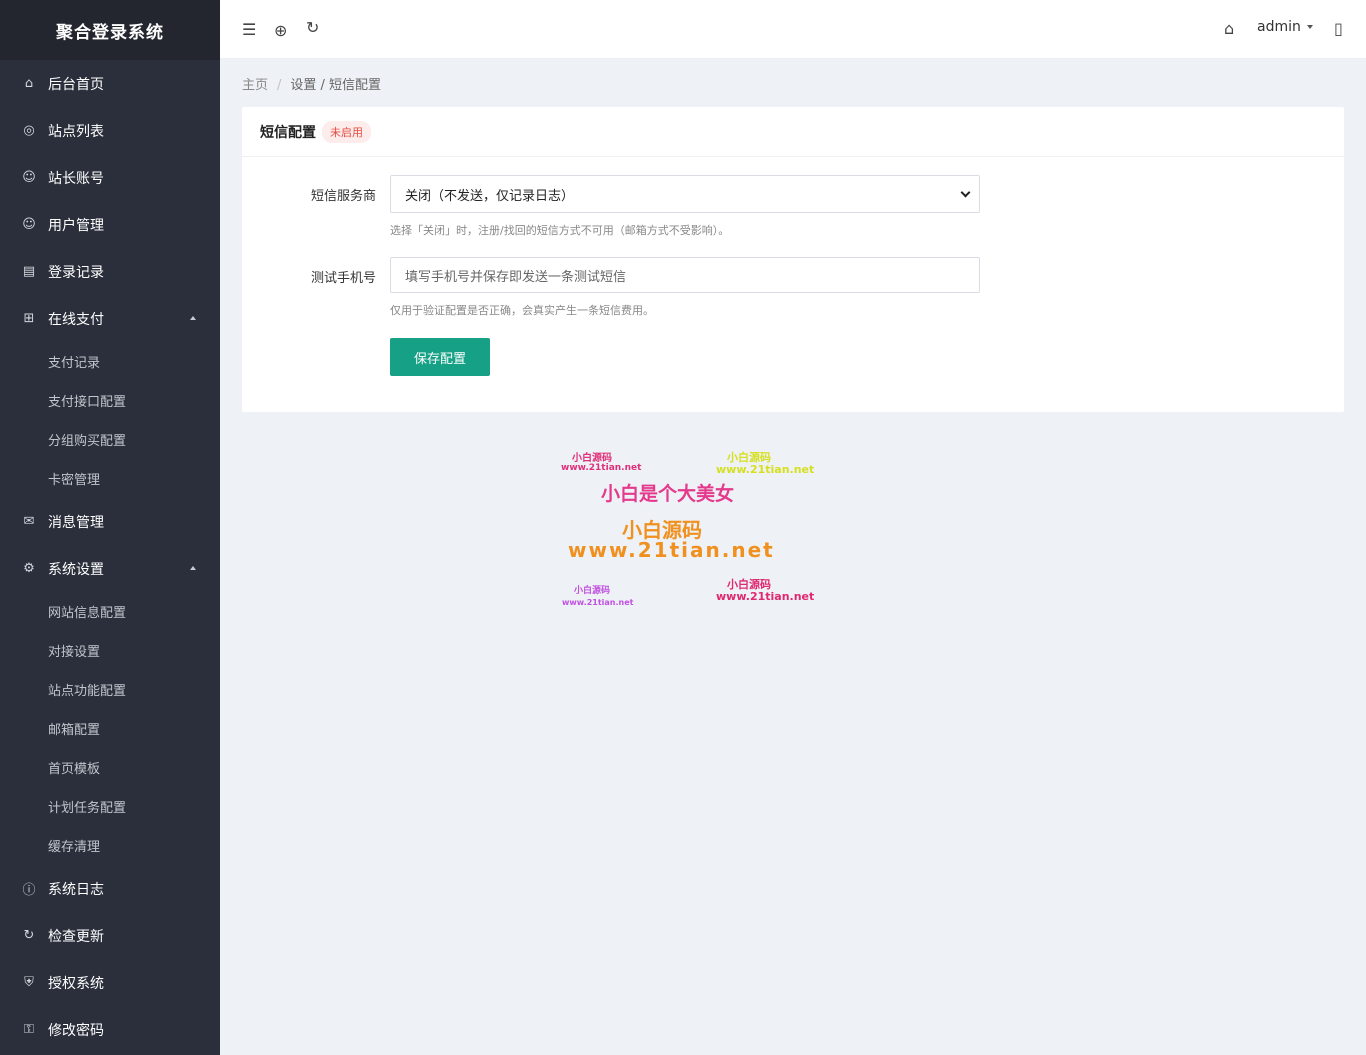 This screenshot has height=1055, width=1366. Describe the element at coordinates (76, 131) in the screenshot. I see `sidebar-item-label: 站点列表` at that location.